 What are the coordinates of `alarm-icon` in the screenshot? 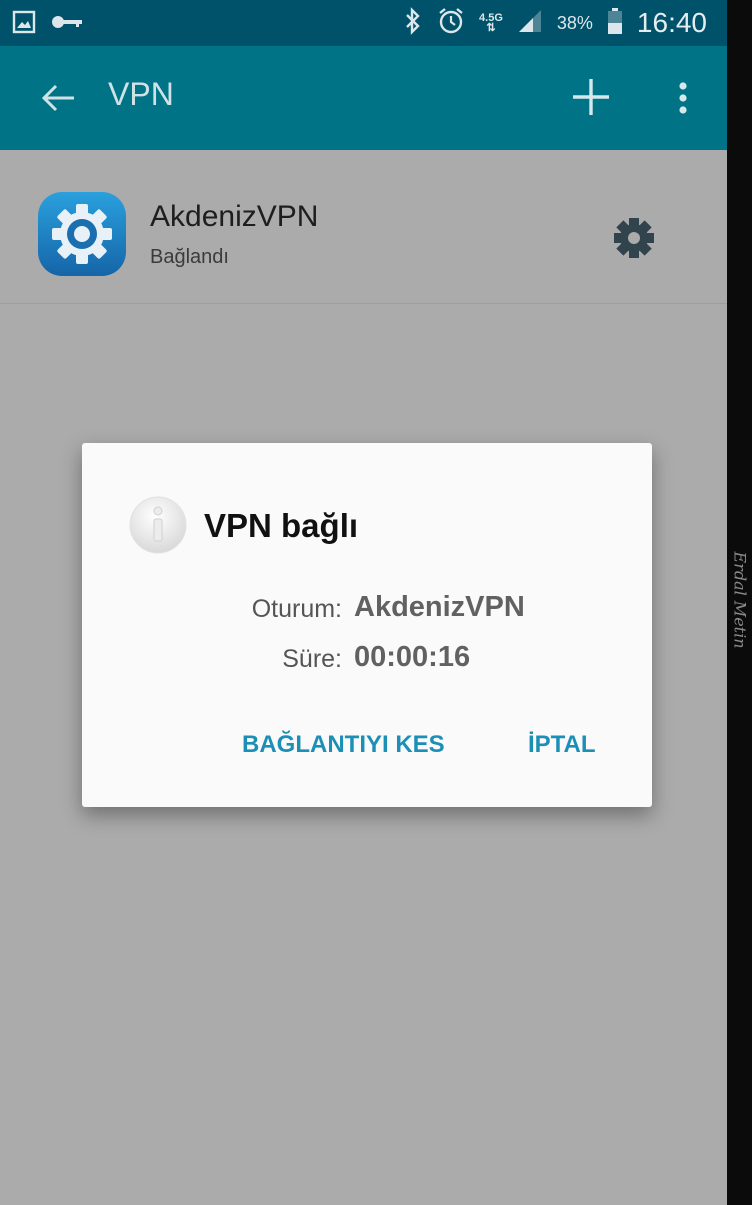 It's located at (451, 23).